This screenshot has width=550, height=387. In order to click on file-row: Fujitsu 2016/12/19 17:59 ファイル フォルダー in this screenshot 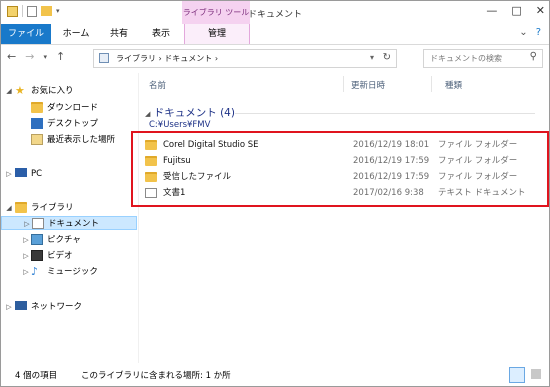, I will do `click(340, 161)`.